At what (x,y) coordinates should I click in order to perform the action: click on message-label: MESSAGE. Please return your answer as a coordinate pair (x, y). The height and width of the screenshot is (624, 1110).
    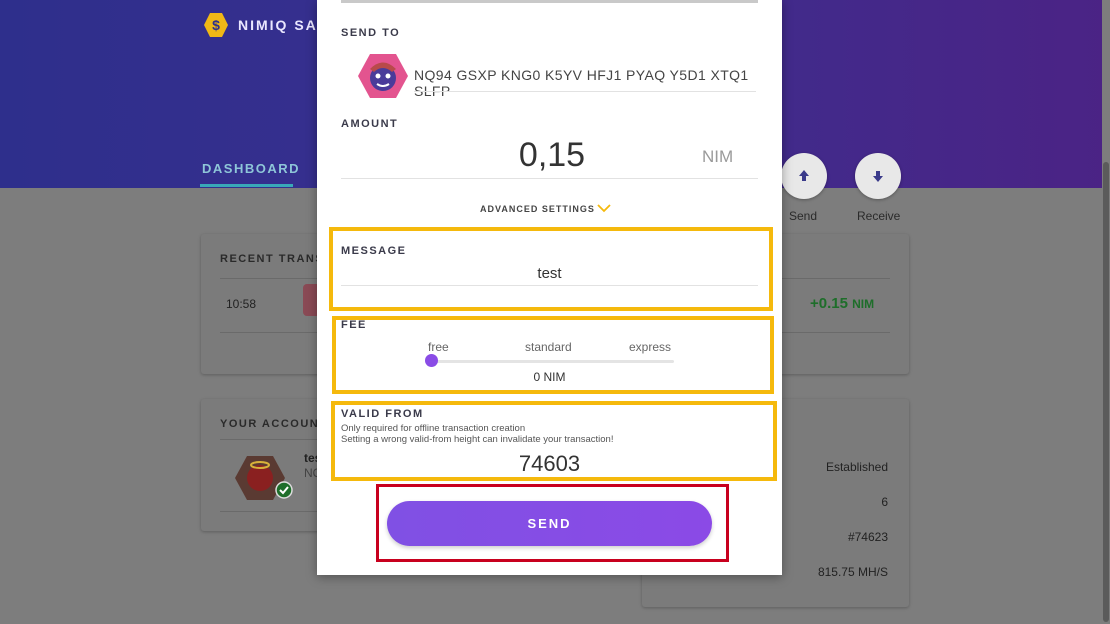
    Looking at the image, I should click on (374, 251).